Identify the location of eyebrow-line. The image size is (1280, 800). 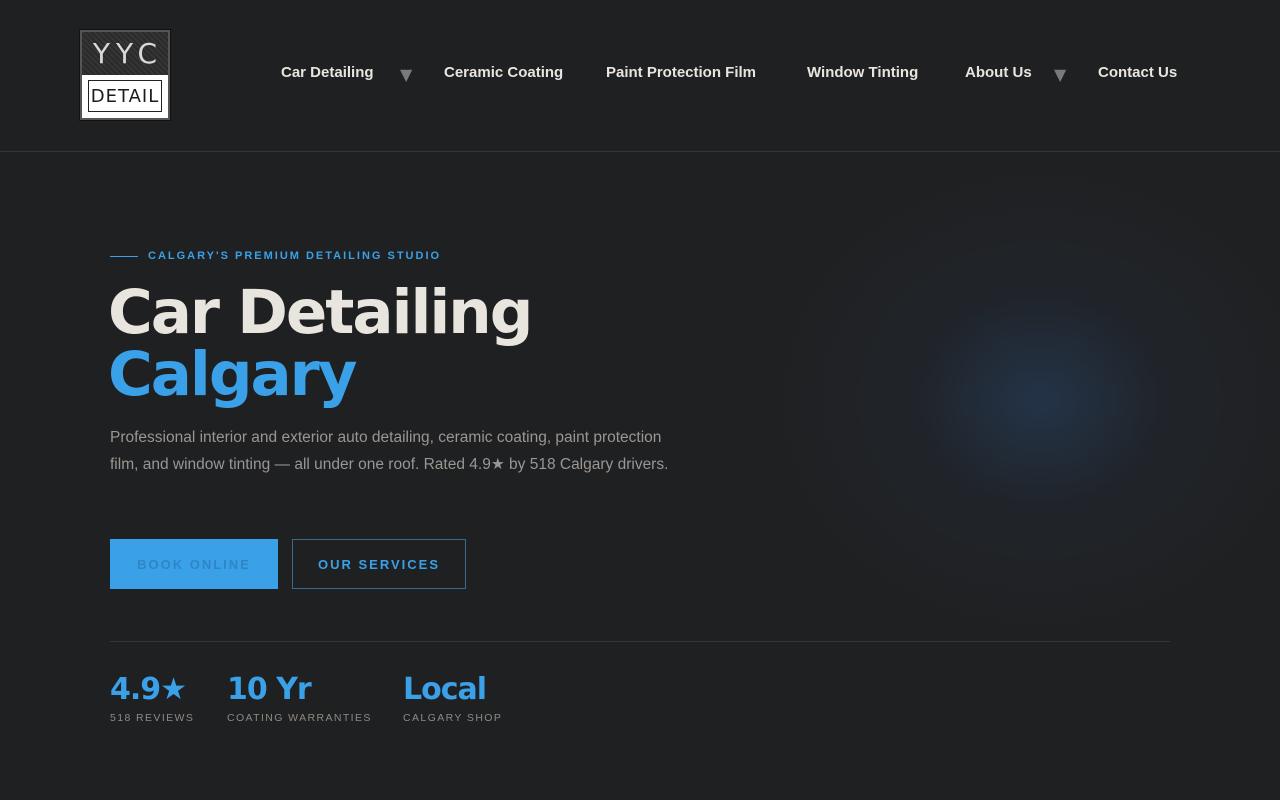
(124, 256).